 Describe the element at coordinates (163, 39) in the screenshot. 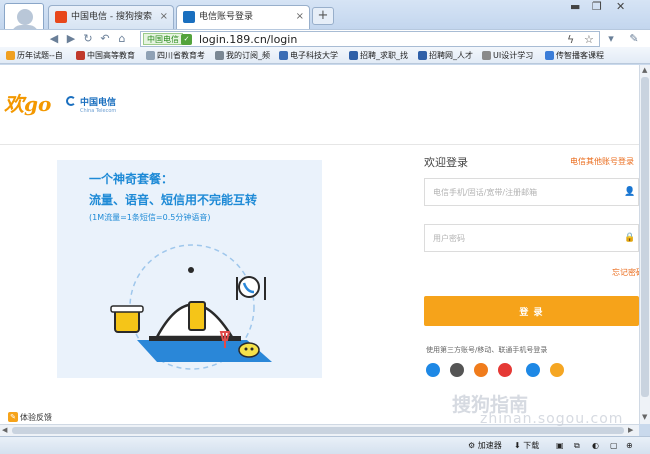

I see `cert-badge: 中国电信` at that location.